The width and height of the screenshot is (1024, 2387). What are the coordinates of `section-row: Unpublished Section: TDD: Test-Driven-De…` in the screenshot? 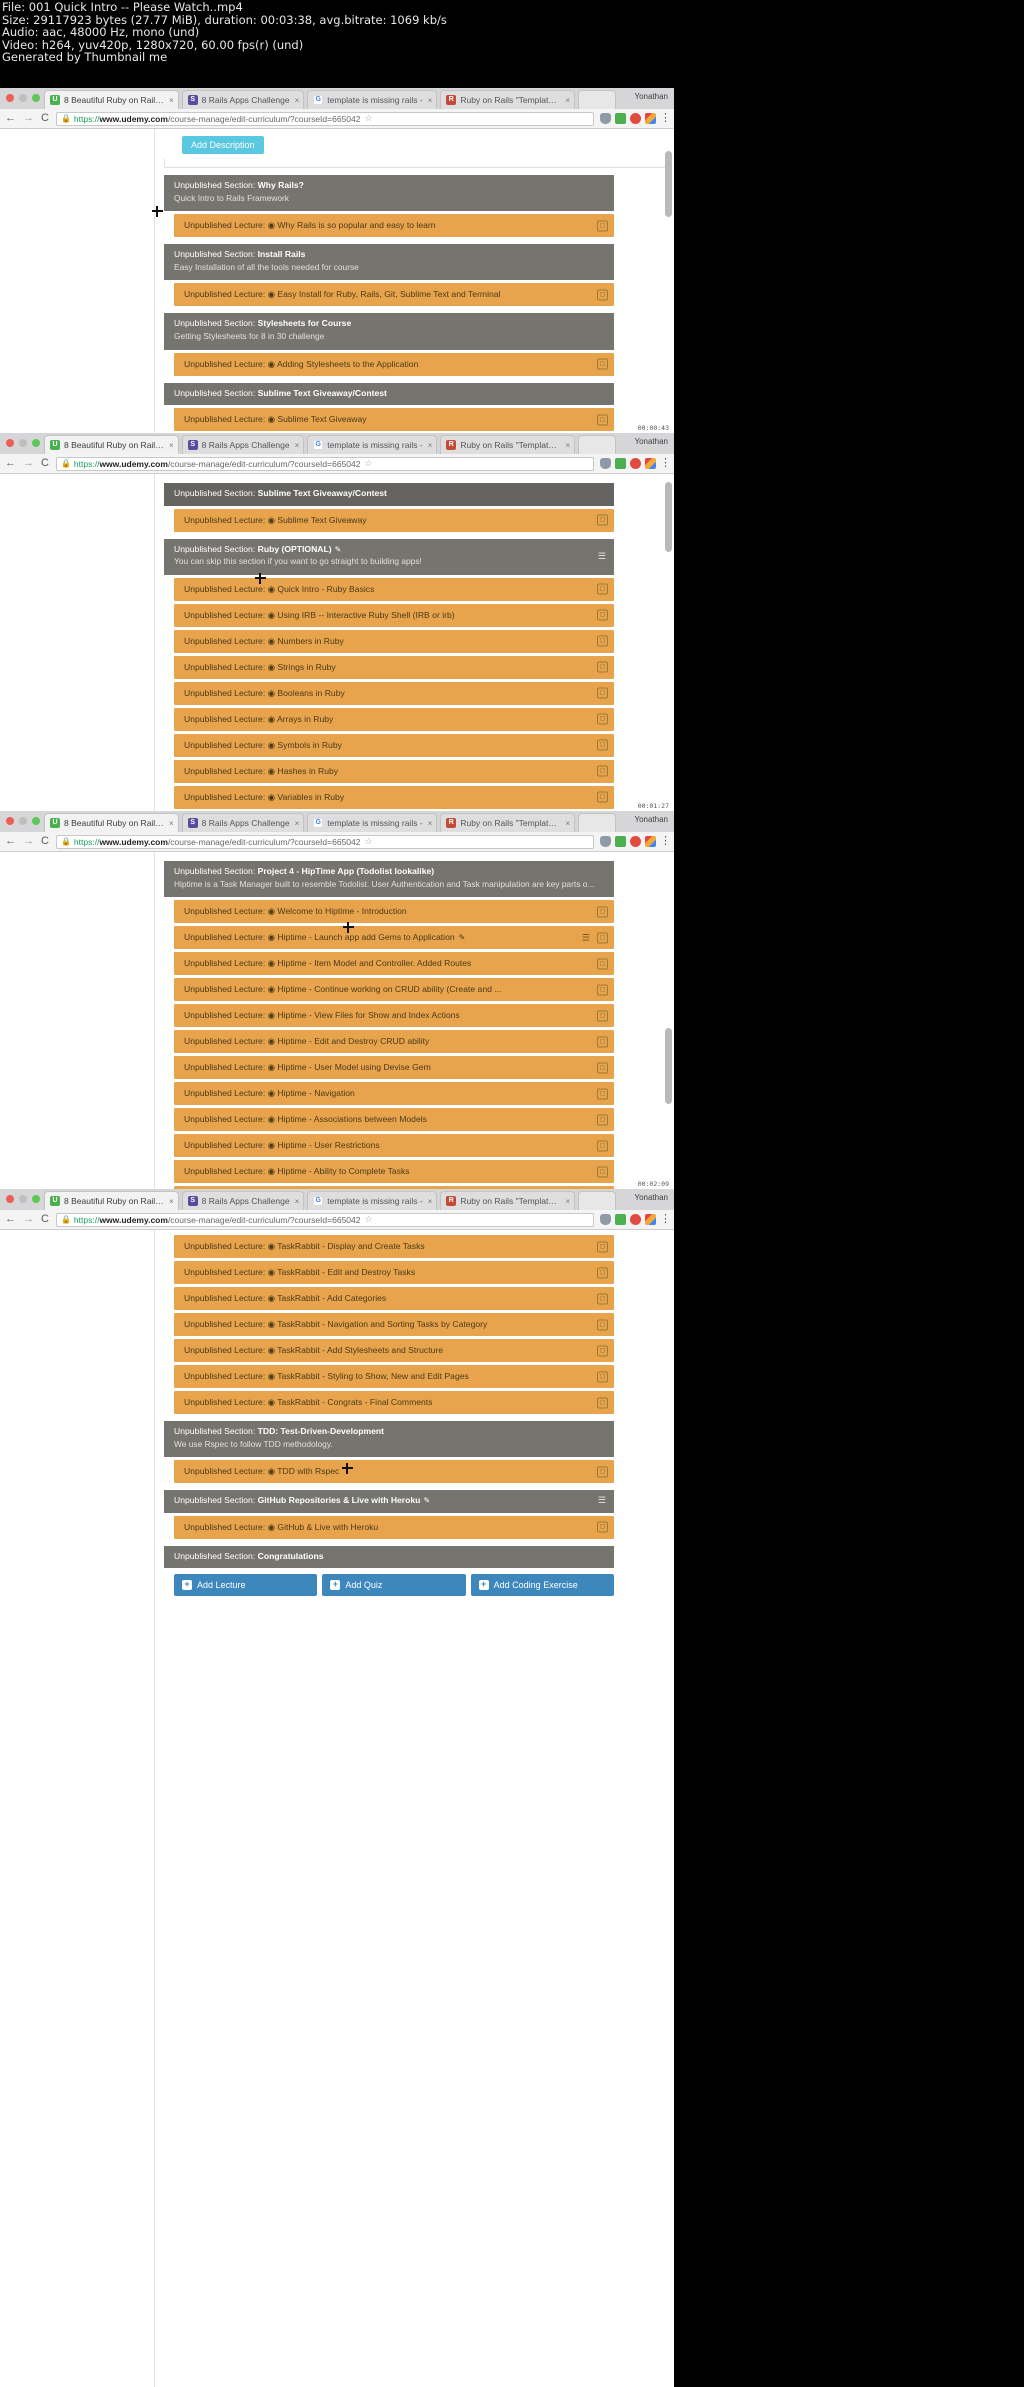 It's located at (389, 1439).